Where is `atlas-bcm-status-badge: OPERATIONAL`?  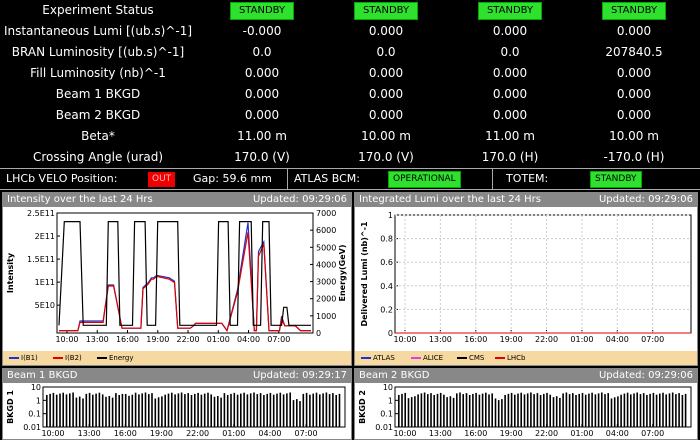 atlas-bcm-status-badge: OPERATIONAL is located at coordinates (424, 179).